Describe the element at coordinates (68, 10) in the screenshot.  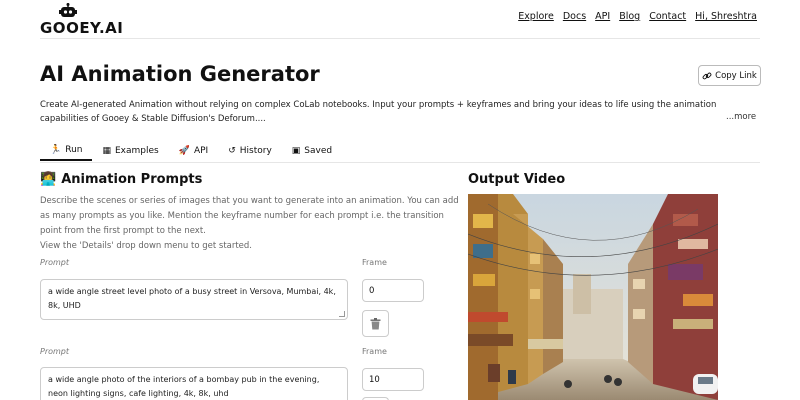
I see `robot-logo-icon` at that location.